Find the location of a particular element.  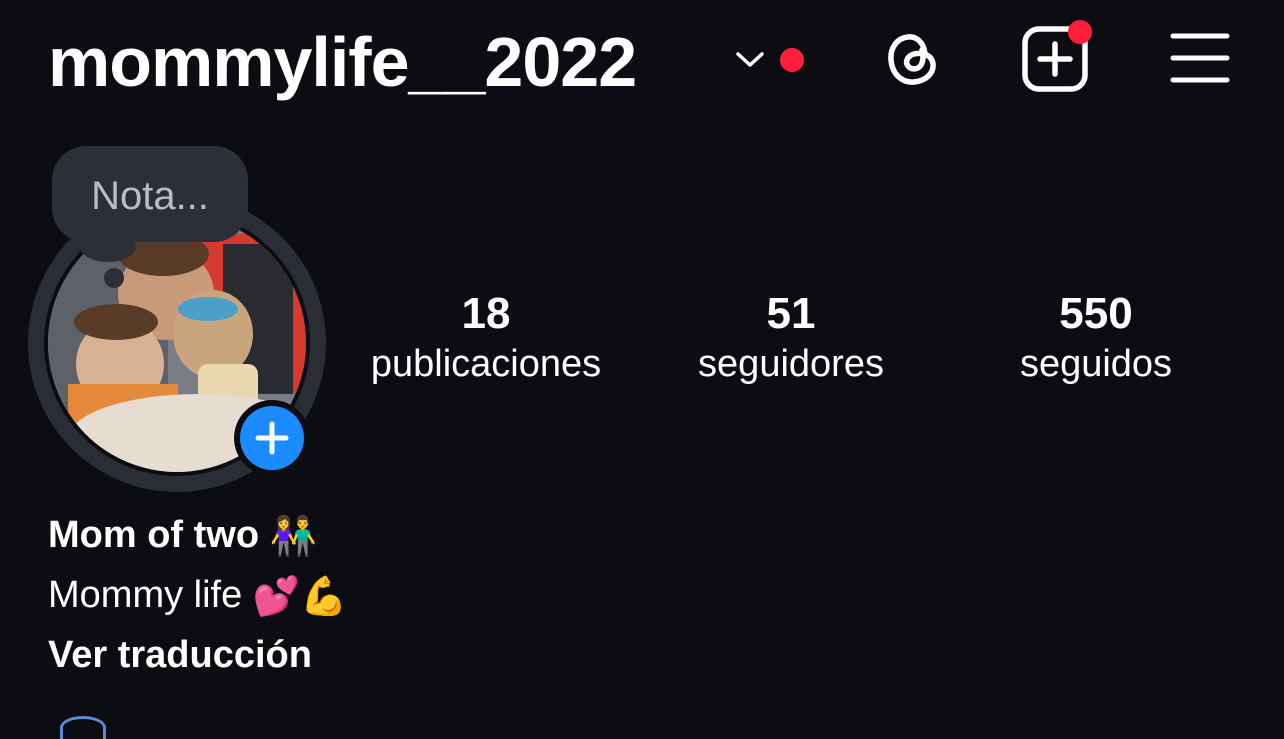

hearts-emoji-icon: 💕 is located at coordinates (276, 596).